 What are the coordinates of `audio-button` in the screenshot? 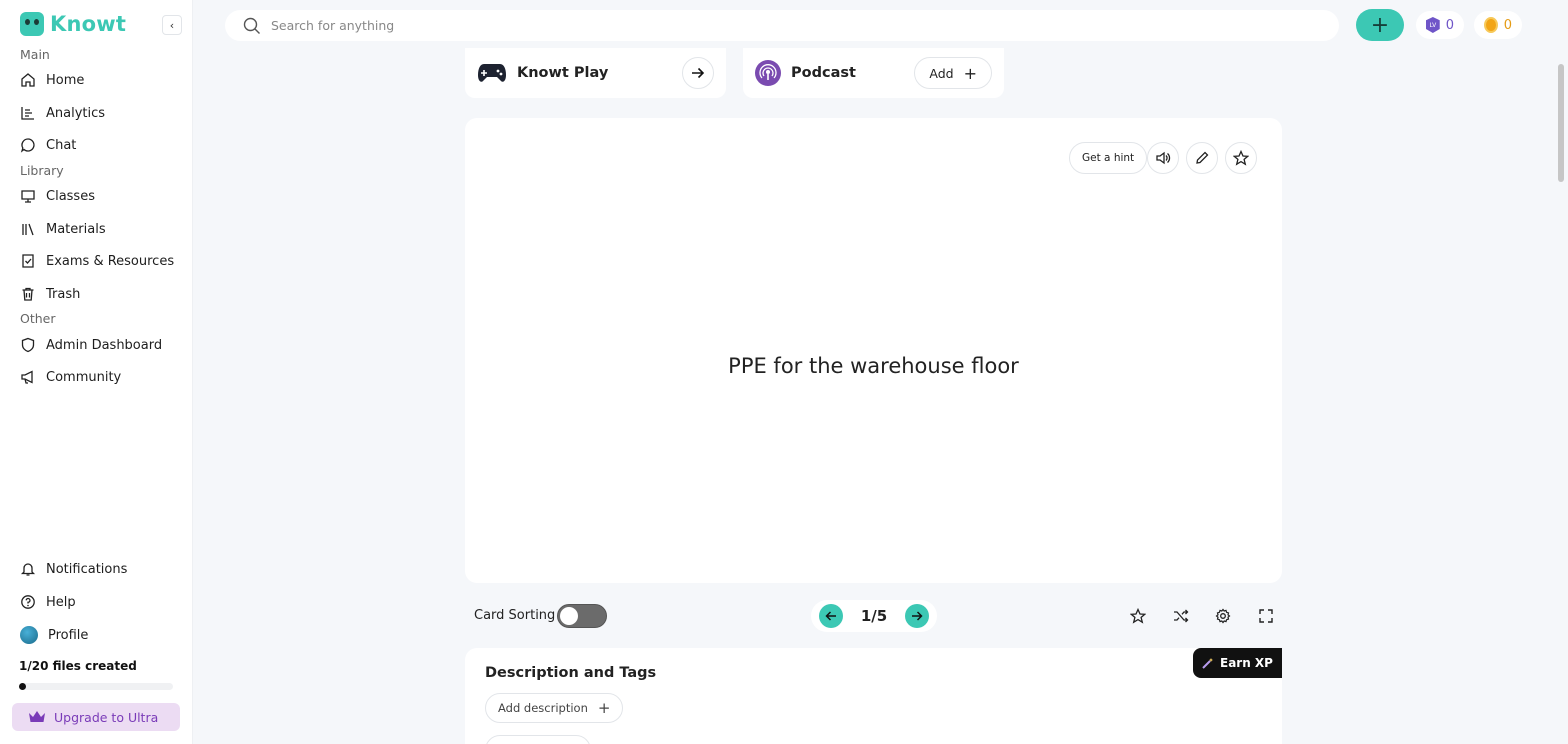 It's located at (1163, 158).